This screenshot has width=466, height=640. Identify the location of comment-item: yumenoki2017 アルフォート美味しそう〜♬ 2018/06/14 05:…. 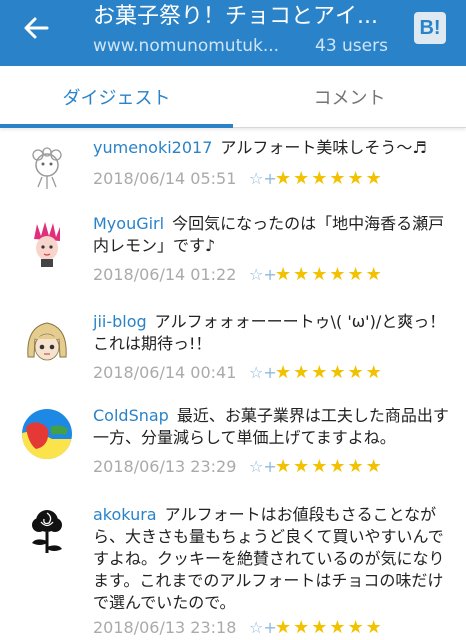
(233, 165).